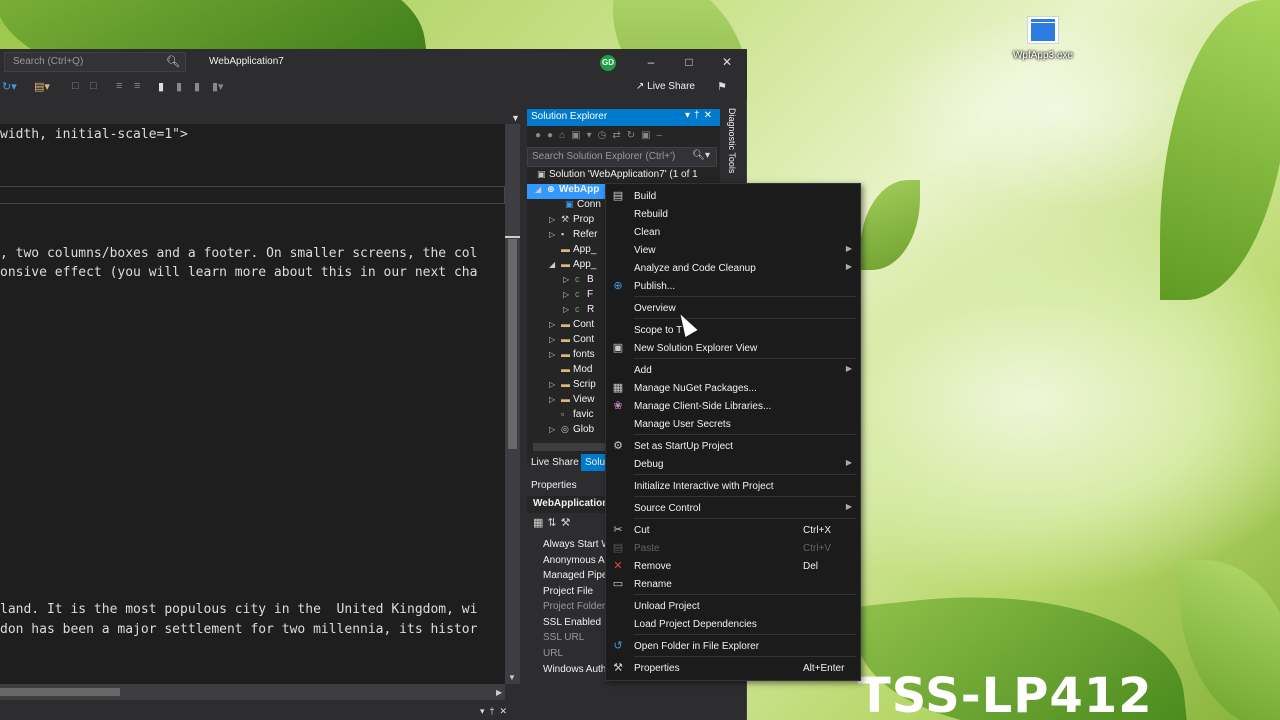  What do you see at coordinates (665, 86) in the screenshot?
I see `live-share-button: ↗ Live Share` at bounding box center [665, 86].